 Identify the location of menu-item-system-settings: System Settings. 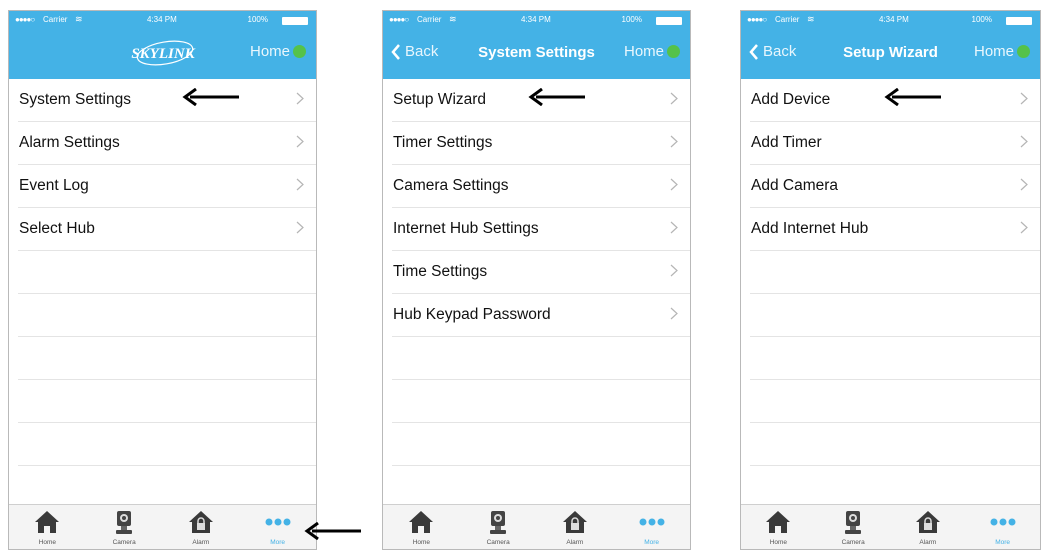
(167, 100).